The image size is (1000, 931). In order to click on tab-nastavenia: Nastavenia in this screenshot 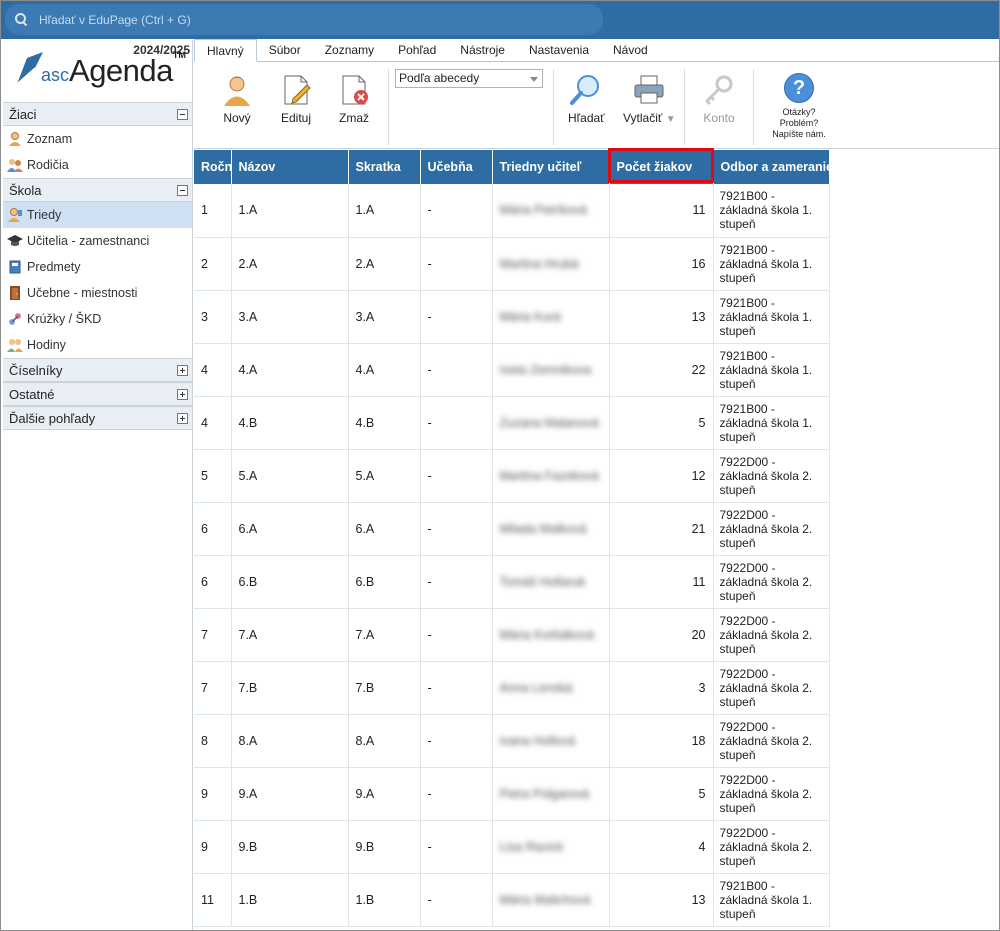, I will do `click(559, 50)`.